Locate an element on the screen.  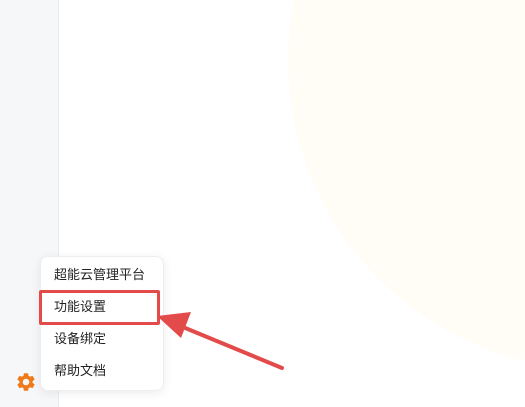
menu-item-cloud-platform: 超能云管理平台 is located at coordinates (102, 276).